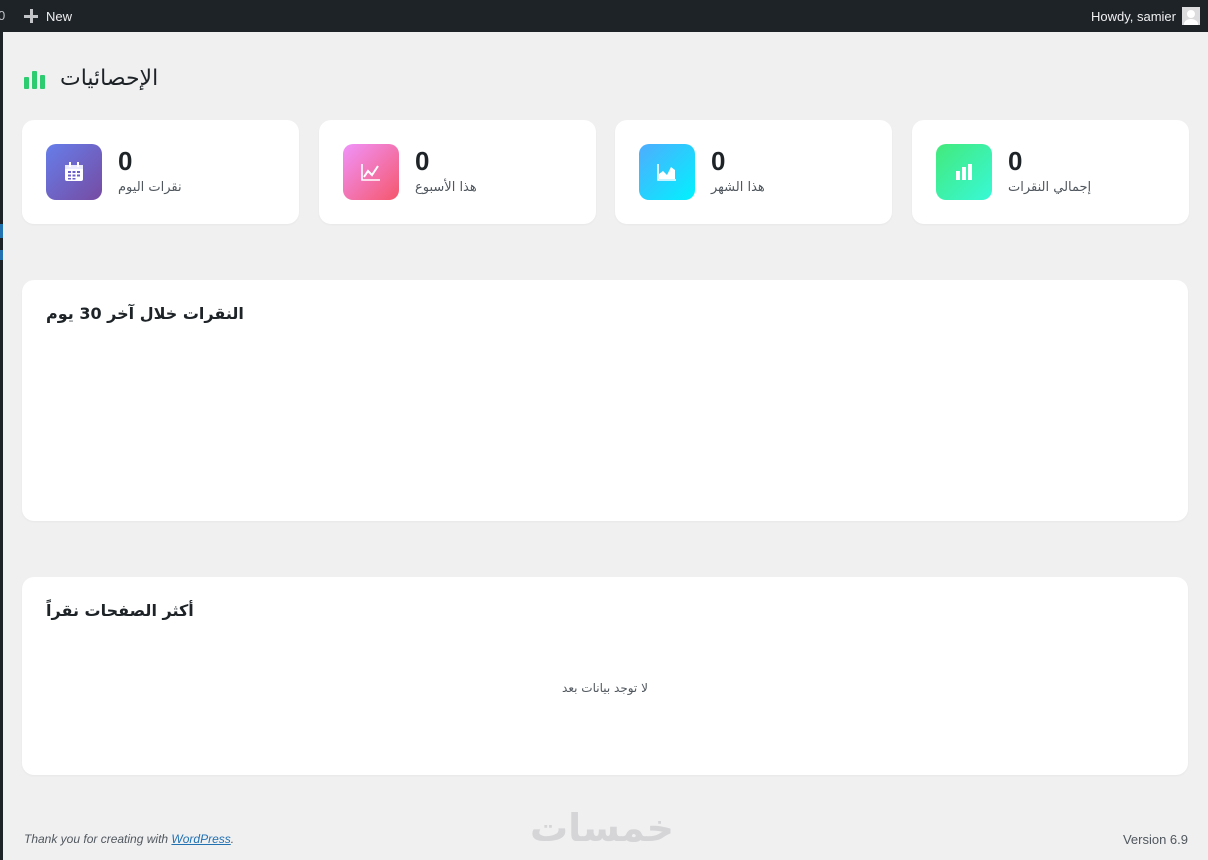  I want to click on footer-thanks: Thank you for creating with WordPress., so click(129, 839).